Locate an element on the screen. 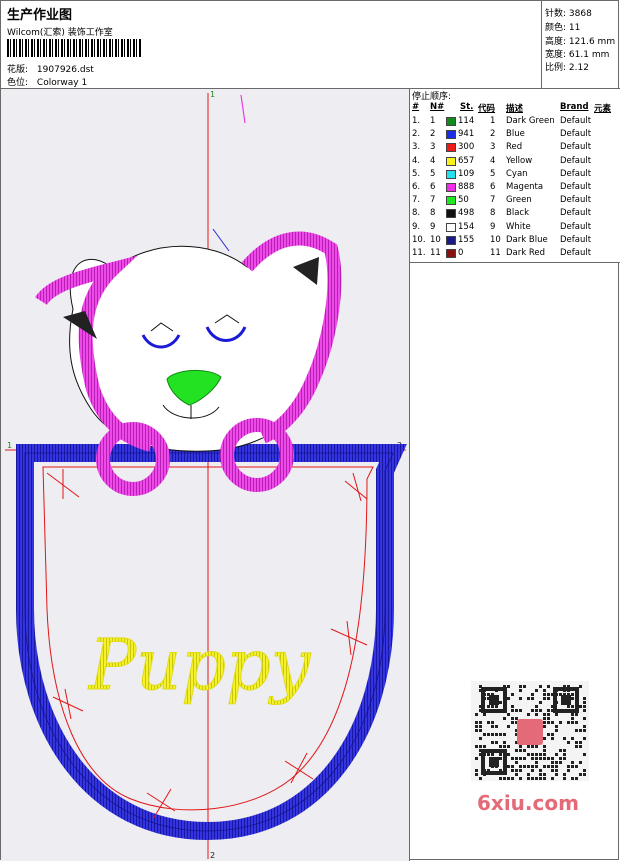  row-number: 10 is located at coordinates (435, 239).